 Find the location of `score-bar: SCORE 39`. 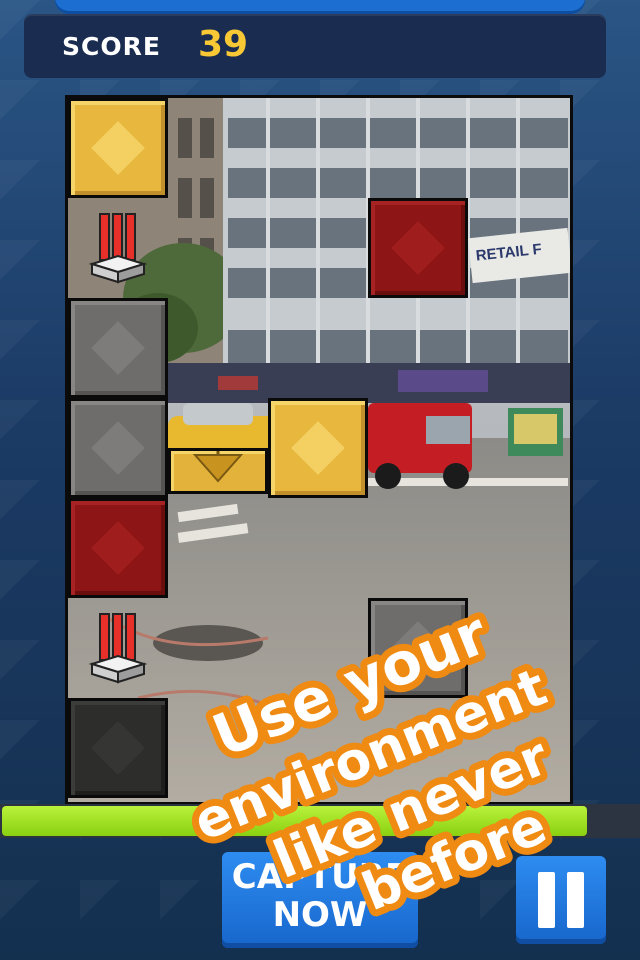

score-bar: SCORE 39 is located at coordinates (315, 46).